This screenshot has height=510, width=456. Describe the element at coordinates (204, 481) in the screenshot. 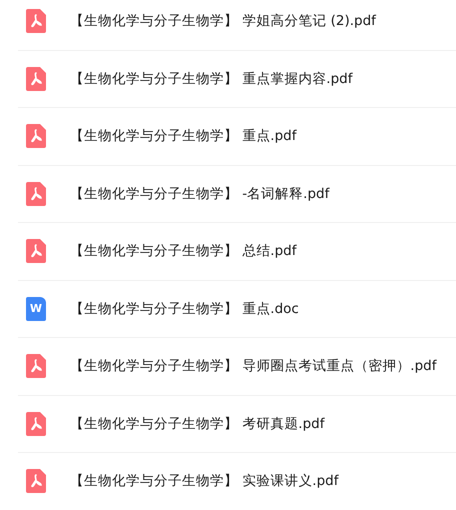

I see `file-name: 【生物化学与分子生物学】 实验课讲义.pdf` at that location.